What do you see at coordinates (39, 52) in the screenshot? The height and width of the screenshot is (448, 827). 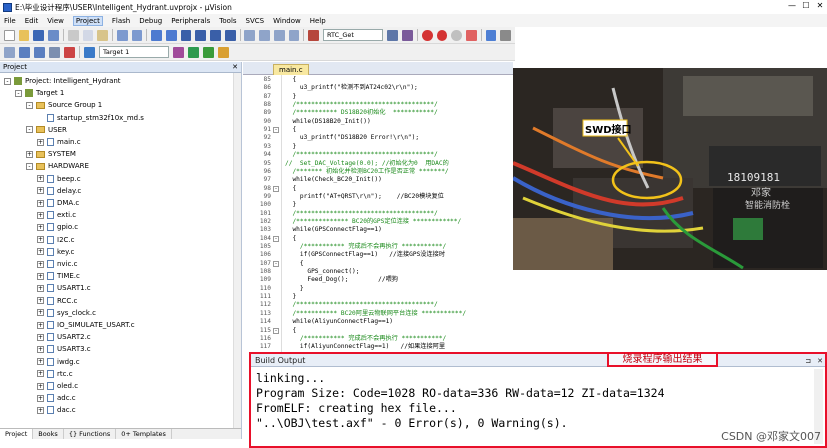 I see `rebuild-icon` at bounding box center [39, 52].